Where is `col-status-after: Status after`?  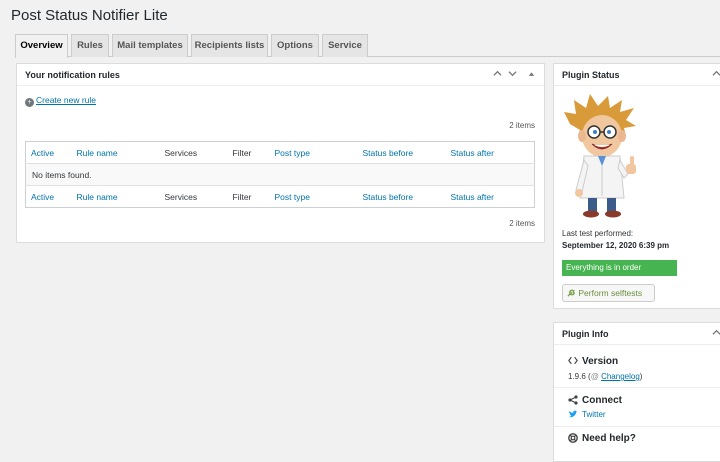 col-status-after: Status after is located at coordinates (490, 152).